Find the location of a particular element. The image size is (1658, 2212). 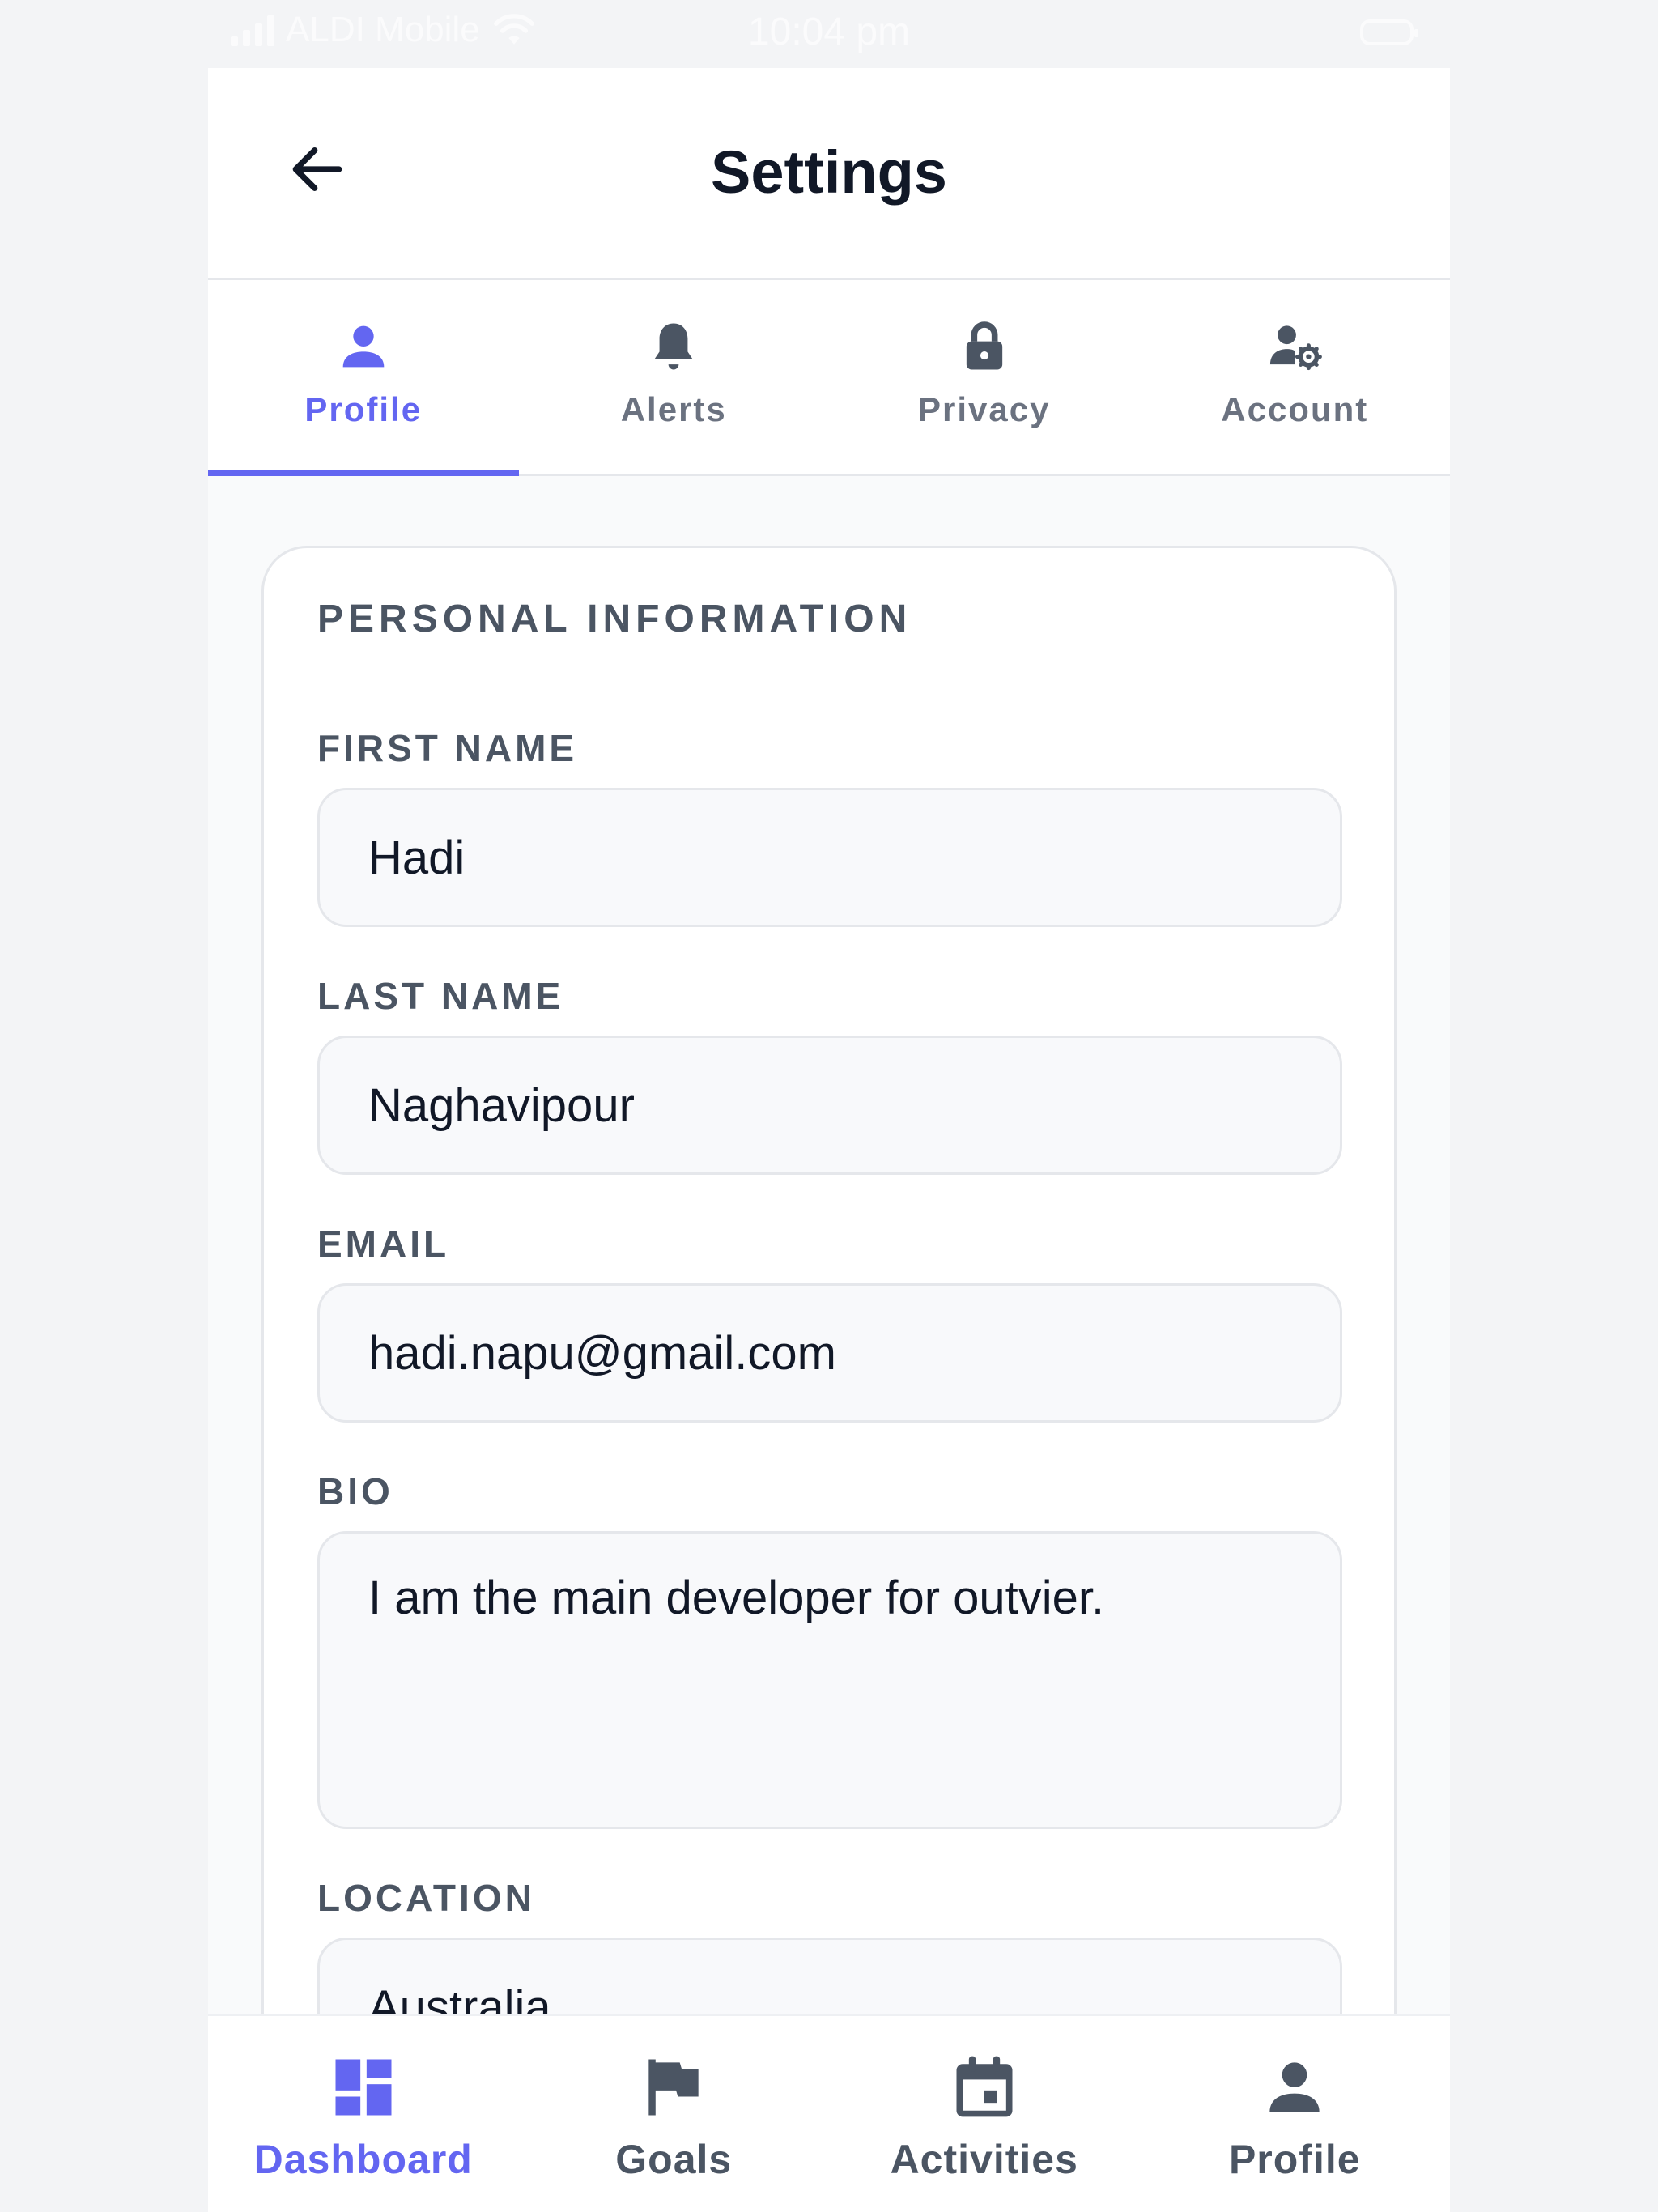

nav-goals: Goals is located at coordinates (674, 2114).